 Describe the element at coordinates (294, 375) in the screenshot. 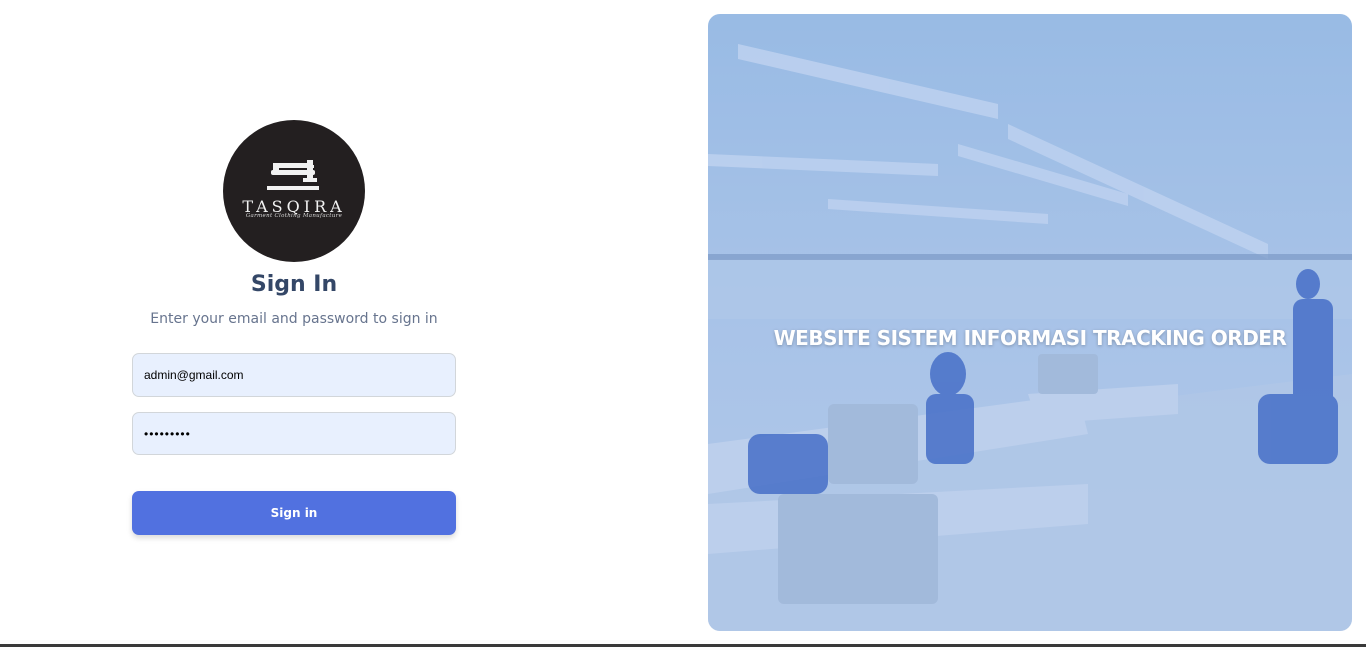

I see `email-field` at that location.